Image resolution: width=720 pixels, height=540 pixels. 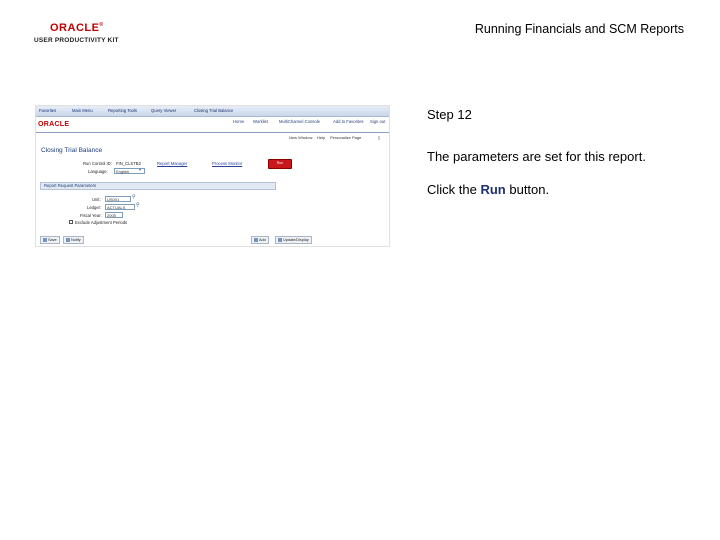 I want to click on fiscal-year-label: Fiscal Year:, so click(x=91, y=215).